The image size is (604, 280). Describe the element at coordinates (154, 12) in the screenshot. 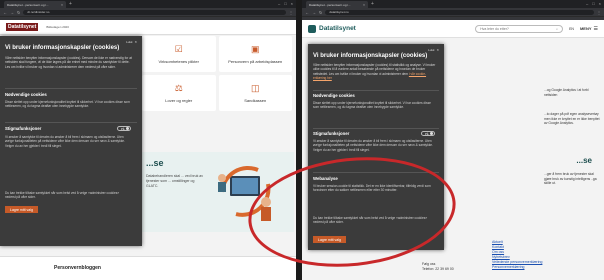

I see `left-url-input: dt.no/dinsider.no` at that location.